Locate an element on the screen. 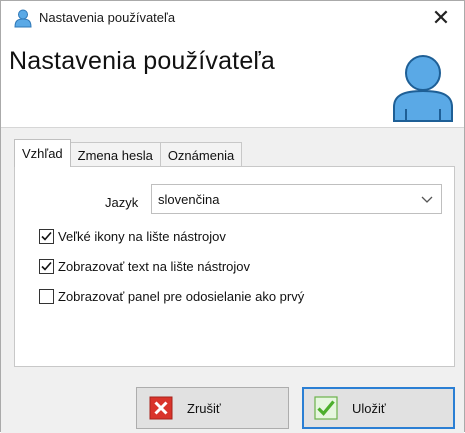 The width and height of the screenshot is (465, 433). user-avatar-icon is located at coordinates (423, 88).